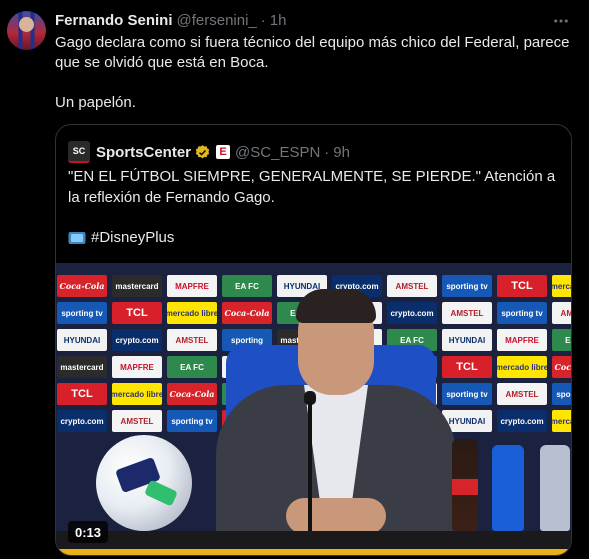 The width and height of the screenshot is (589, 559). What do you see at coordinates (82, 340) in the screenshot?
I see `sponsor-logo: HYUNDAI` at bounding box center [82, 340].